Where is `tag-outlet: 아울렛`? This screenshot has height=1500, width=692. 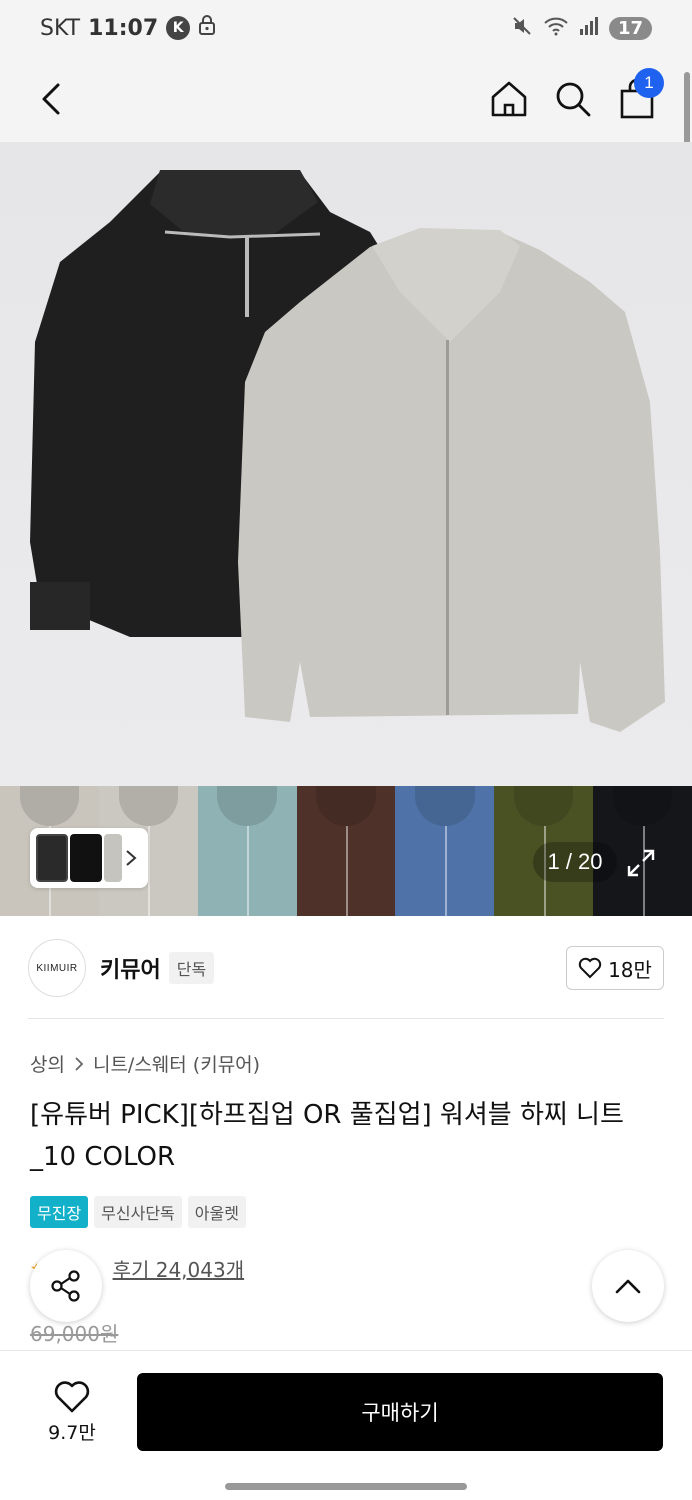 tag-outlet: 아울렛 is located at coordinates (216, 1212).